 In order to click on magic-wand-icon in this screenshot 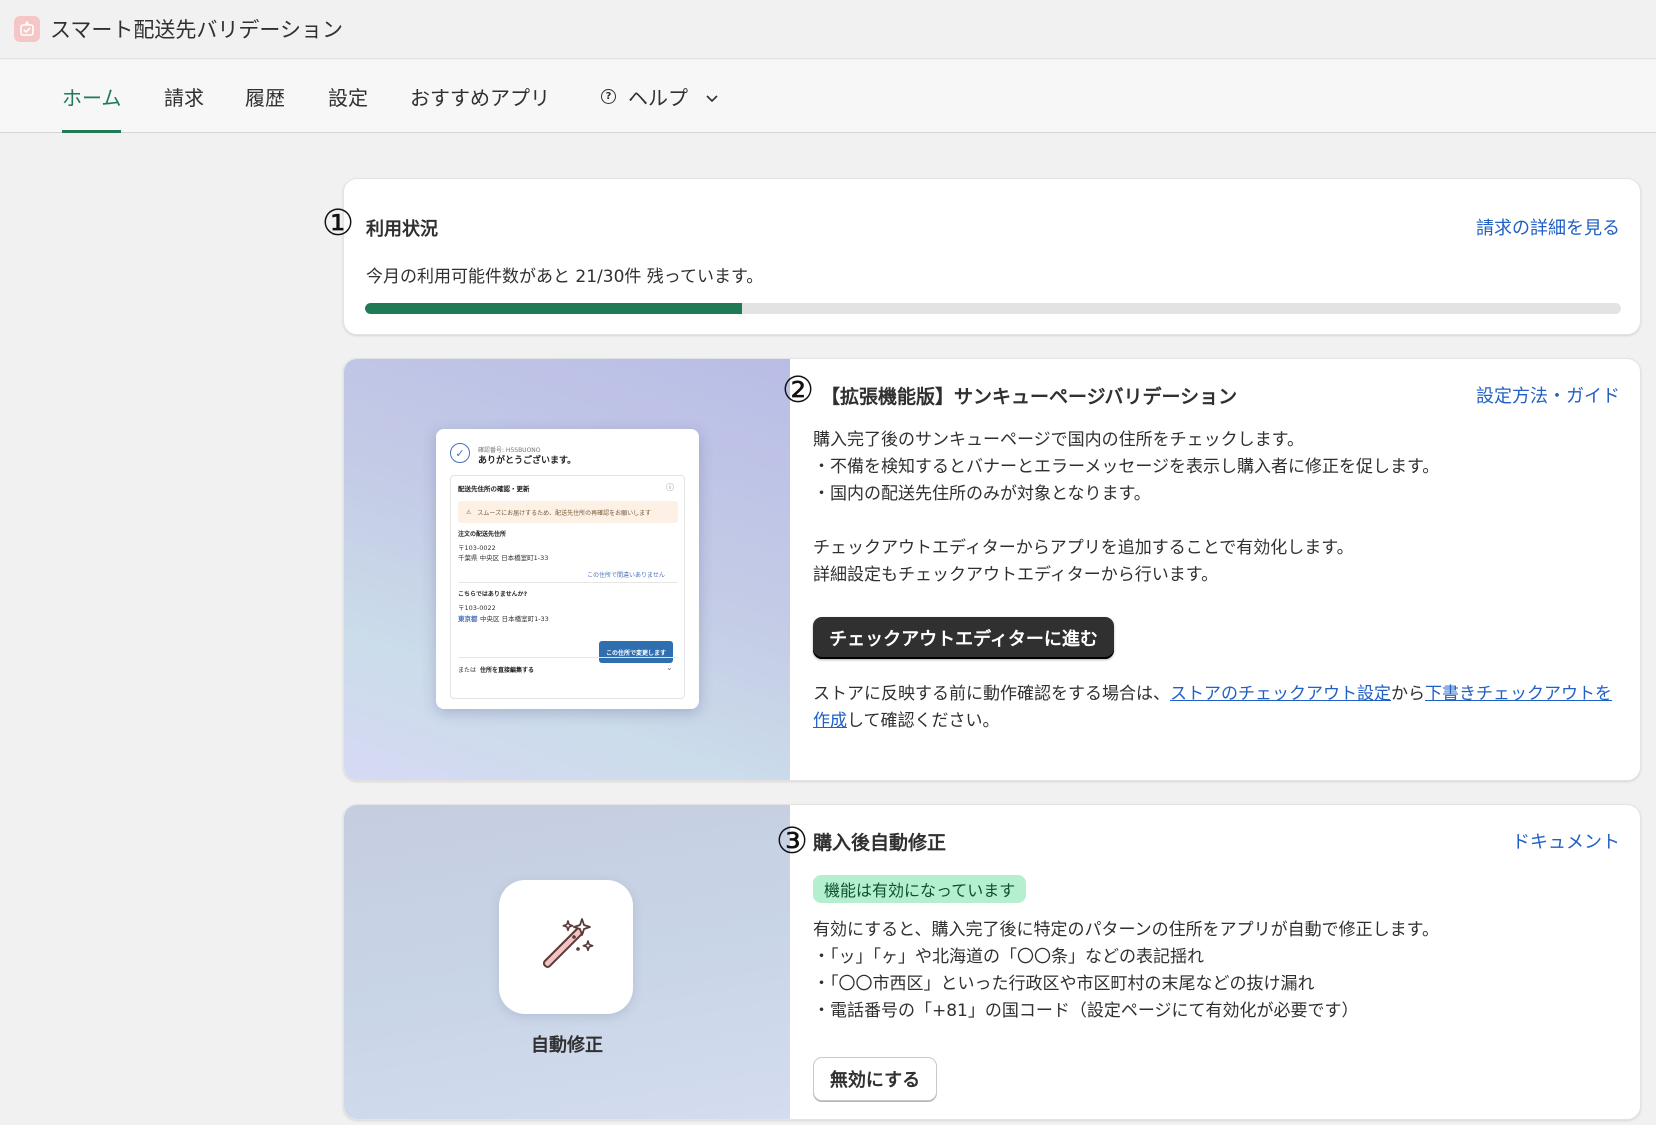, I will do `click(566, 947)`.